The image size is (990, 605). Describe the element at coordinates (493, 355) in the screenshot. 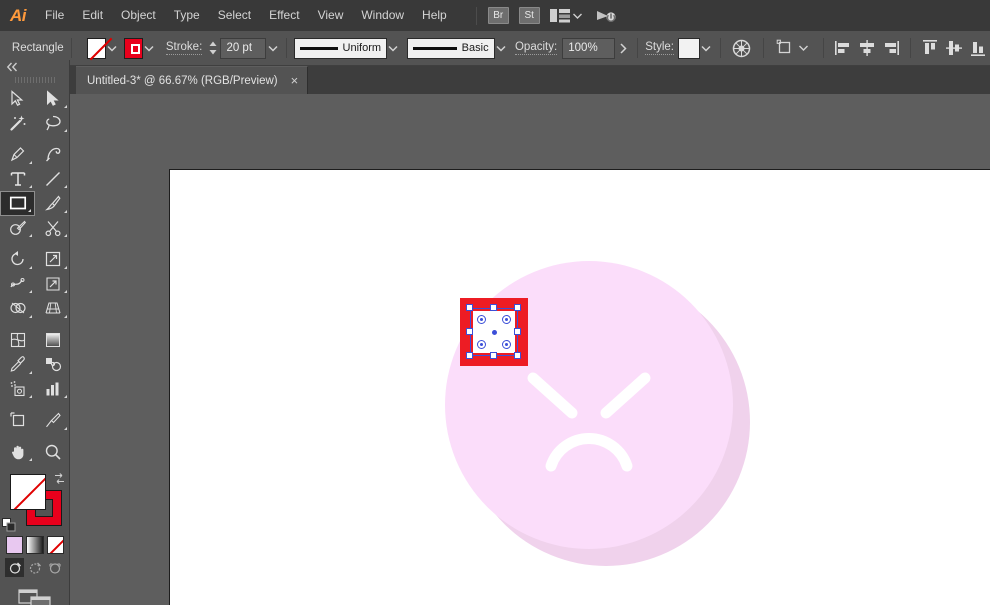

I see `handle-bottom-center` at that location.